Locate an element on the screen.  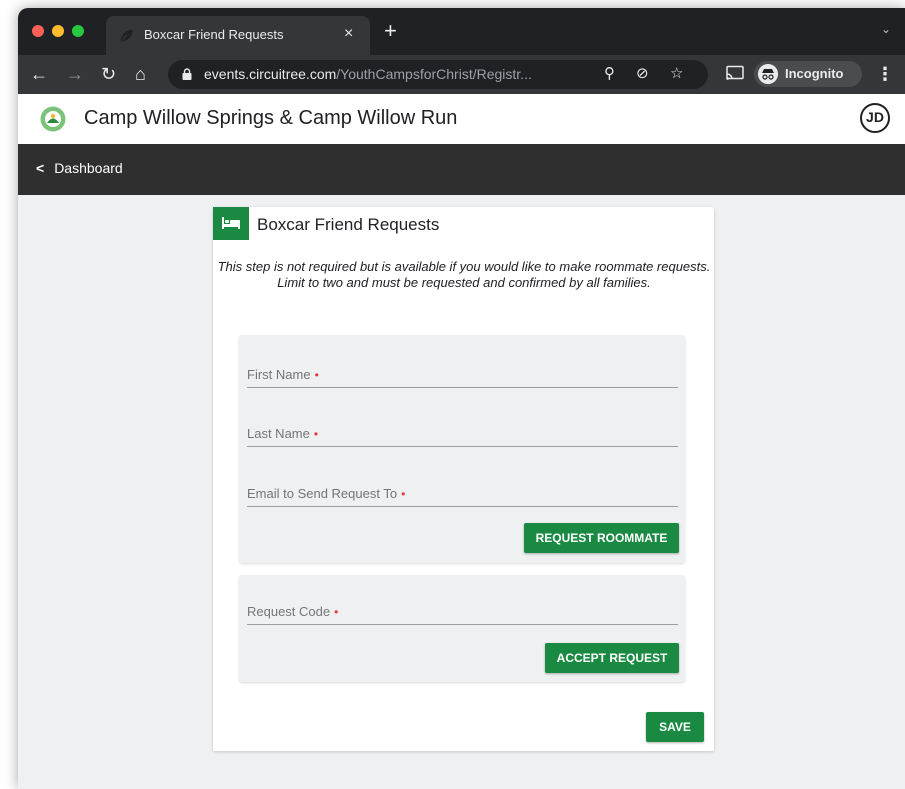
avatar: JD is located at coordinates (875, 118).